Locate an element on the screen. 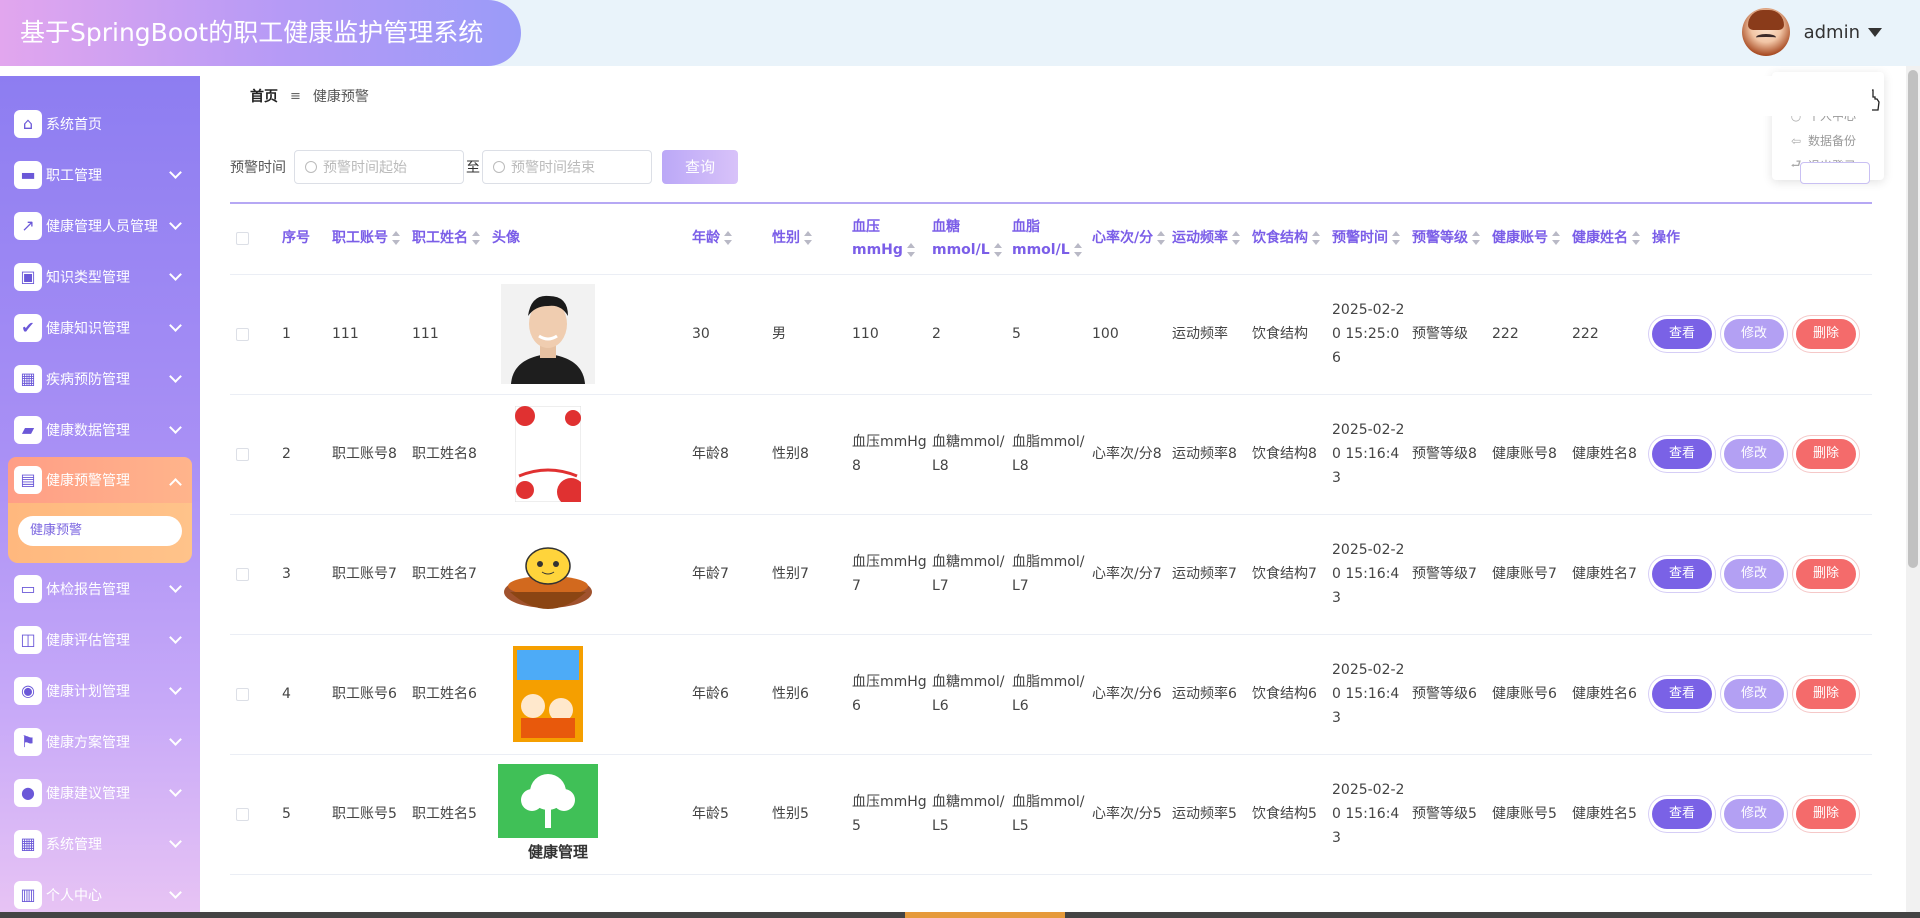 This screenshot has width=1920, height=918. select-cell is located at coordinates (255, 454).